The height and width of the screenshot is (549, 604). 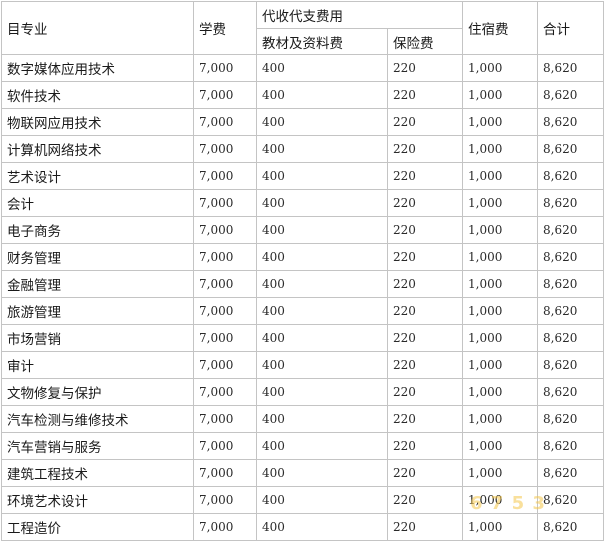 I want to click on cell-major: 艺术设计, so click(x=97, y=176).